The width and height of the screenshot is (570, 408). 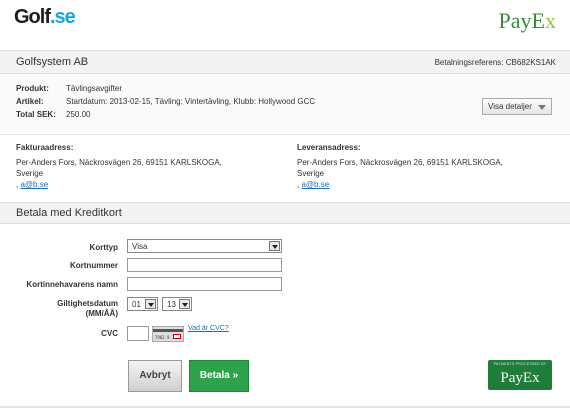 I want to click on golf-logo-domain: .se, so click(x=63, y=17).